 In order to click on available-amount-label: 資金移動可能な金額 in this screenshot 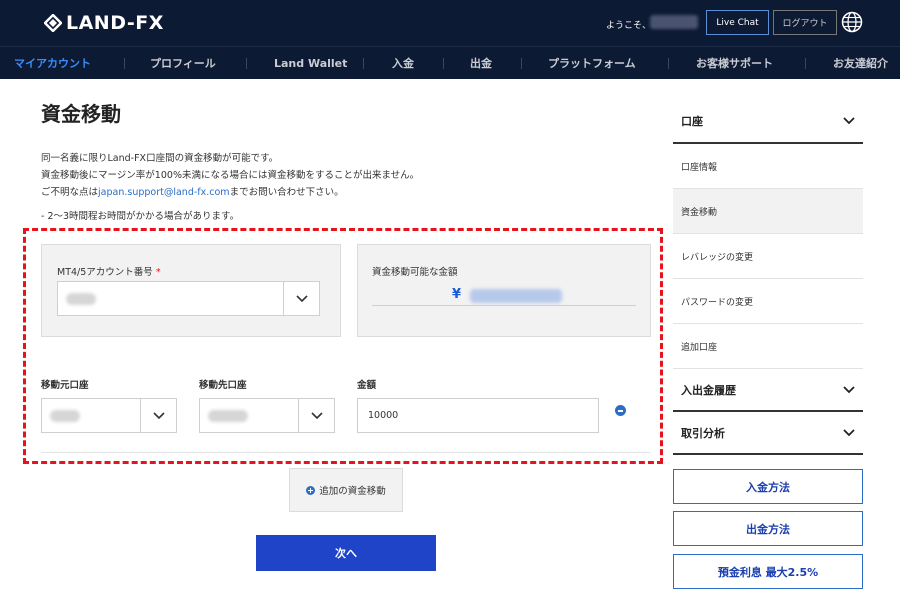, I will do `click(415, 272)`.